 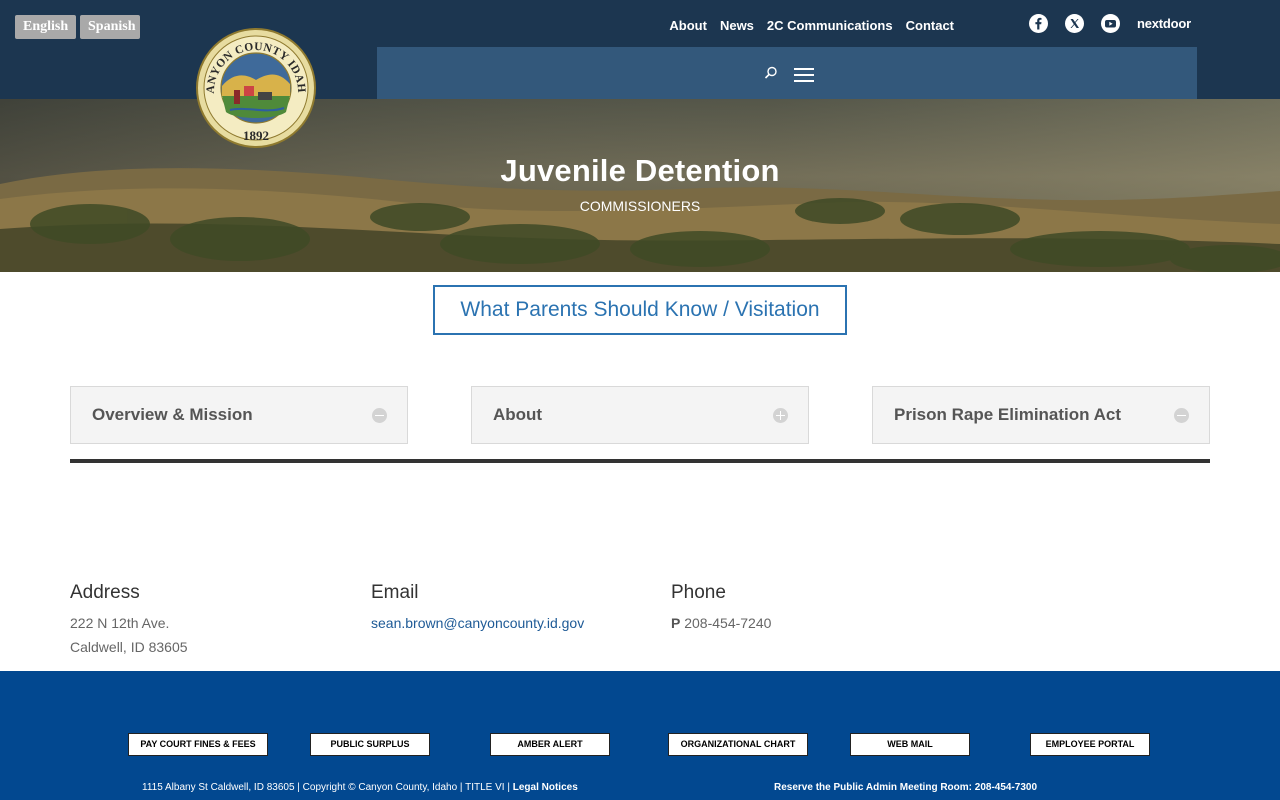 I want to click on search-menu-bar, so click(x=787, y=73).